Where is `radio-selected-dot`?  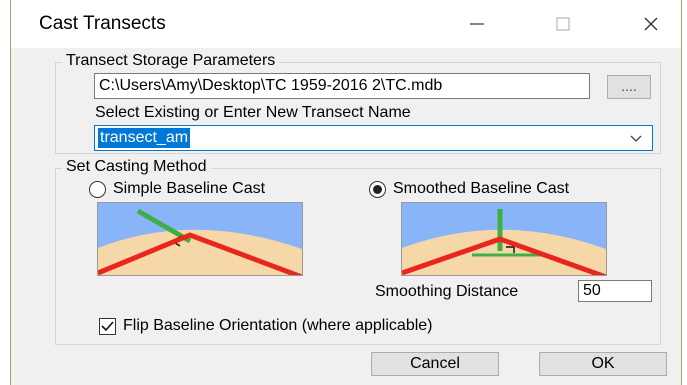
radio-selected-dot is located at coordinates (377, 189).